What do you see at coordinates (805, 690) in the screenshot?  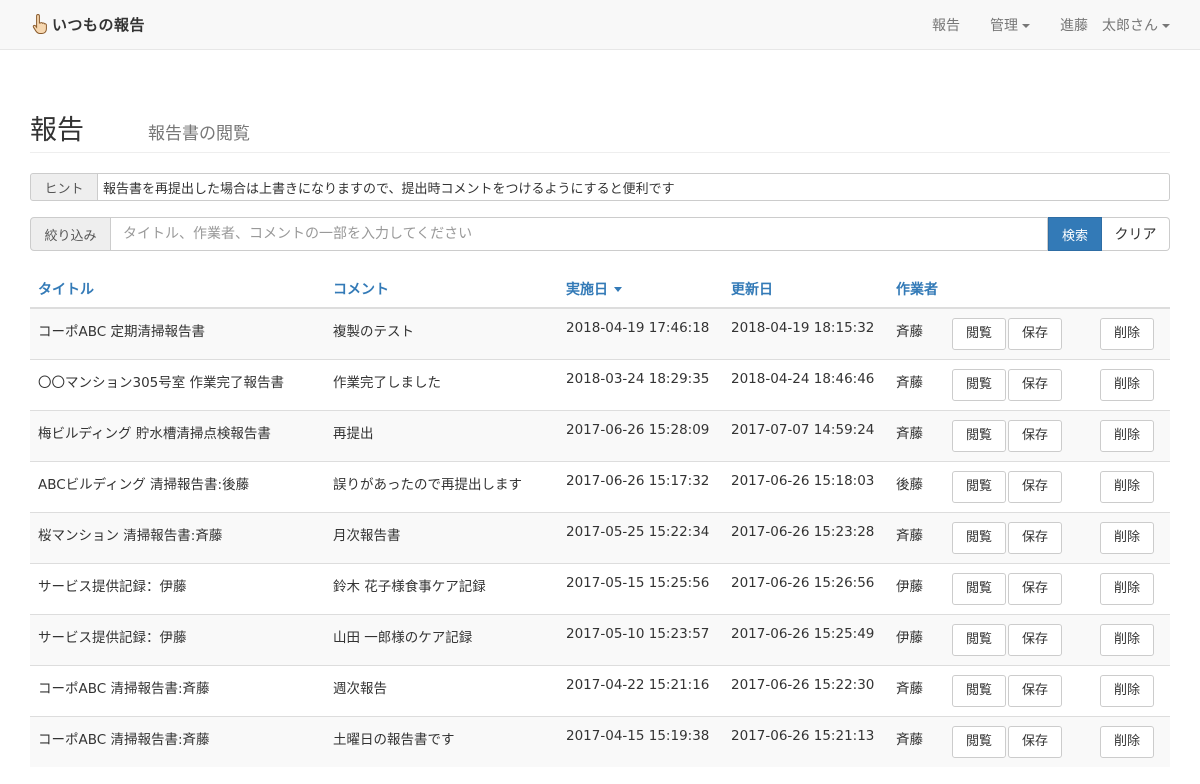 I see `cell-updated: 2017-06-26 15:22:30` at bounding box center [805, 690].